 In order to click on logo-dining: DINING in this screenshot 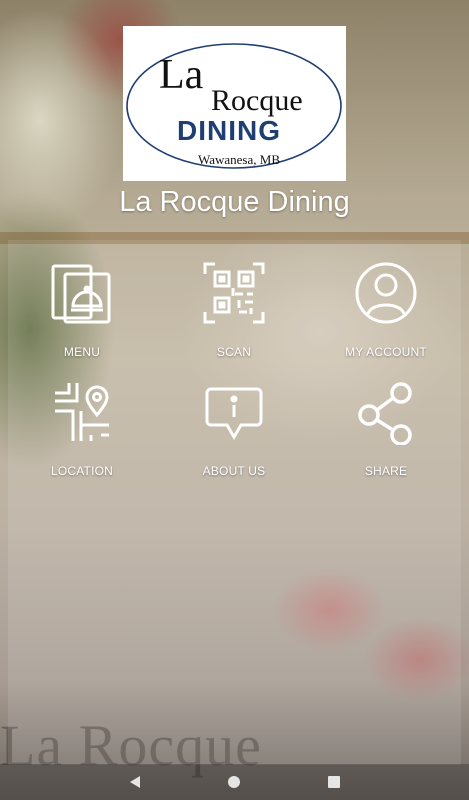, I will do `click(229, 130)`.